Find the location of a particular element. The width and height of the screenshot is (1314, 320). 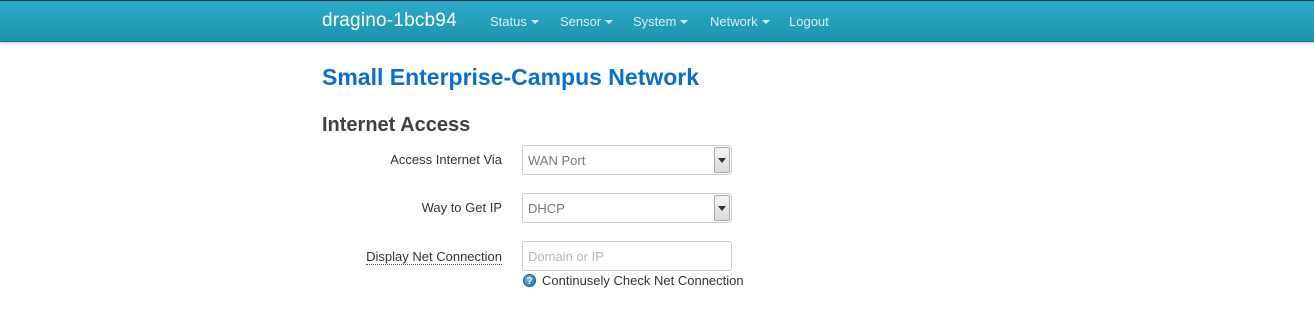

nav-network-menu: Network is located at coordinates (740, 21).